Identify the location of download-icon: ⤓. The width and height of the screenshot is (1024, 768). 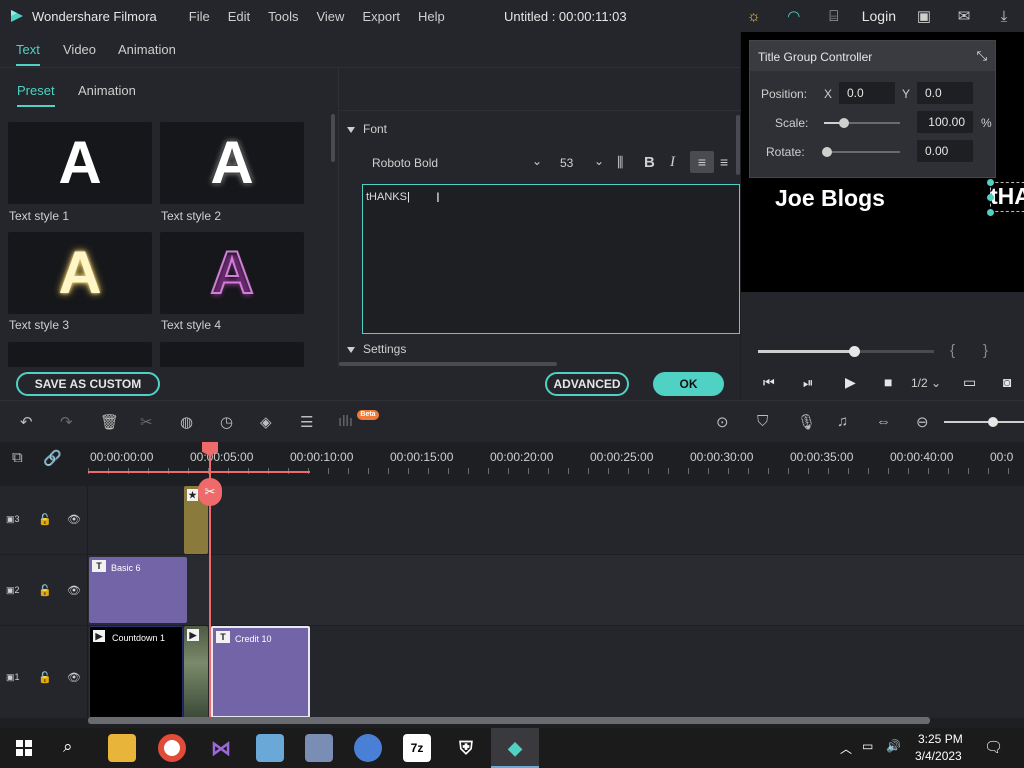
(1004, 16).